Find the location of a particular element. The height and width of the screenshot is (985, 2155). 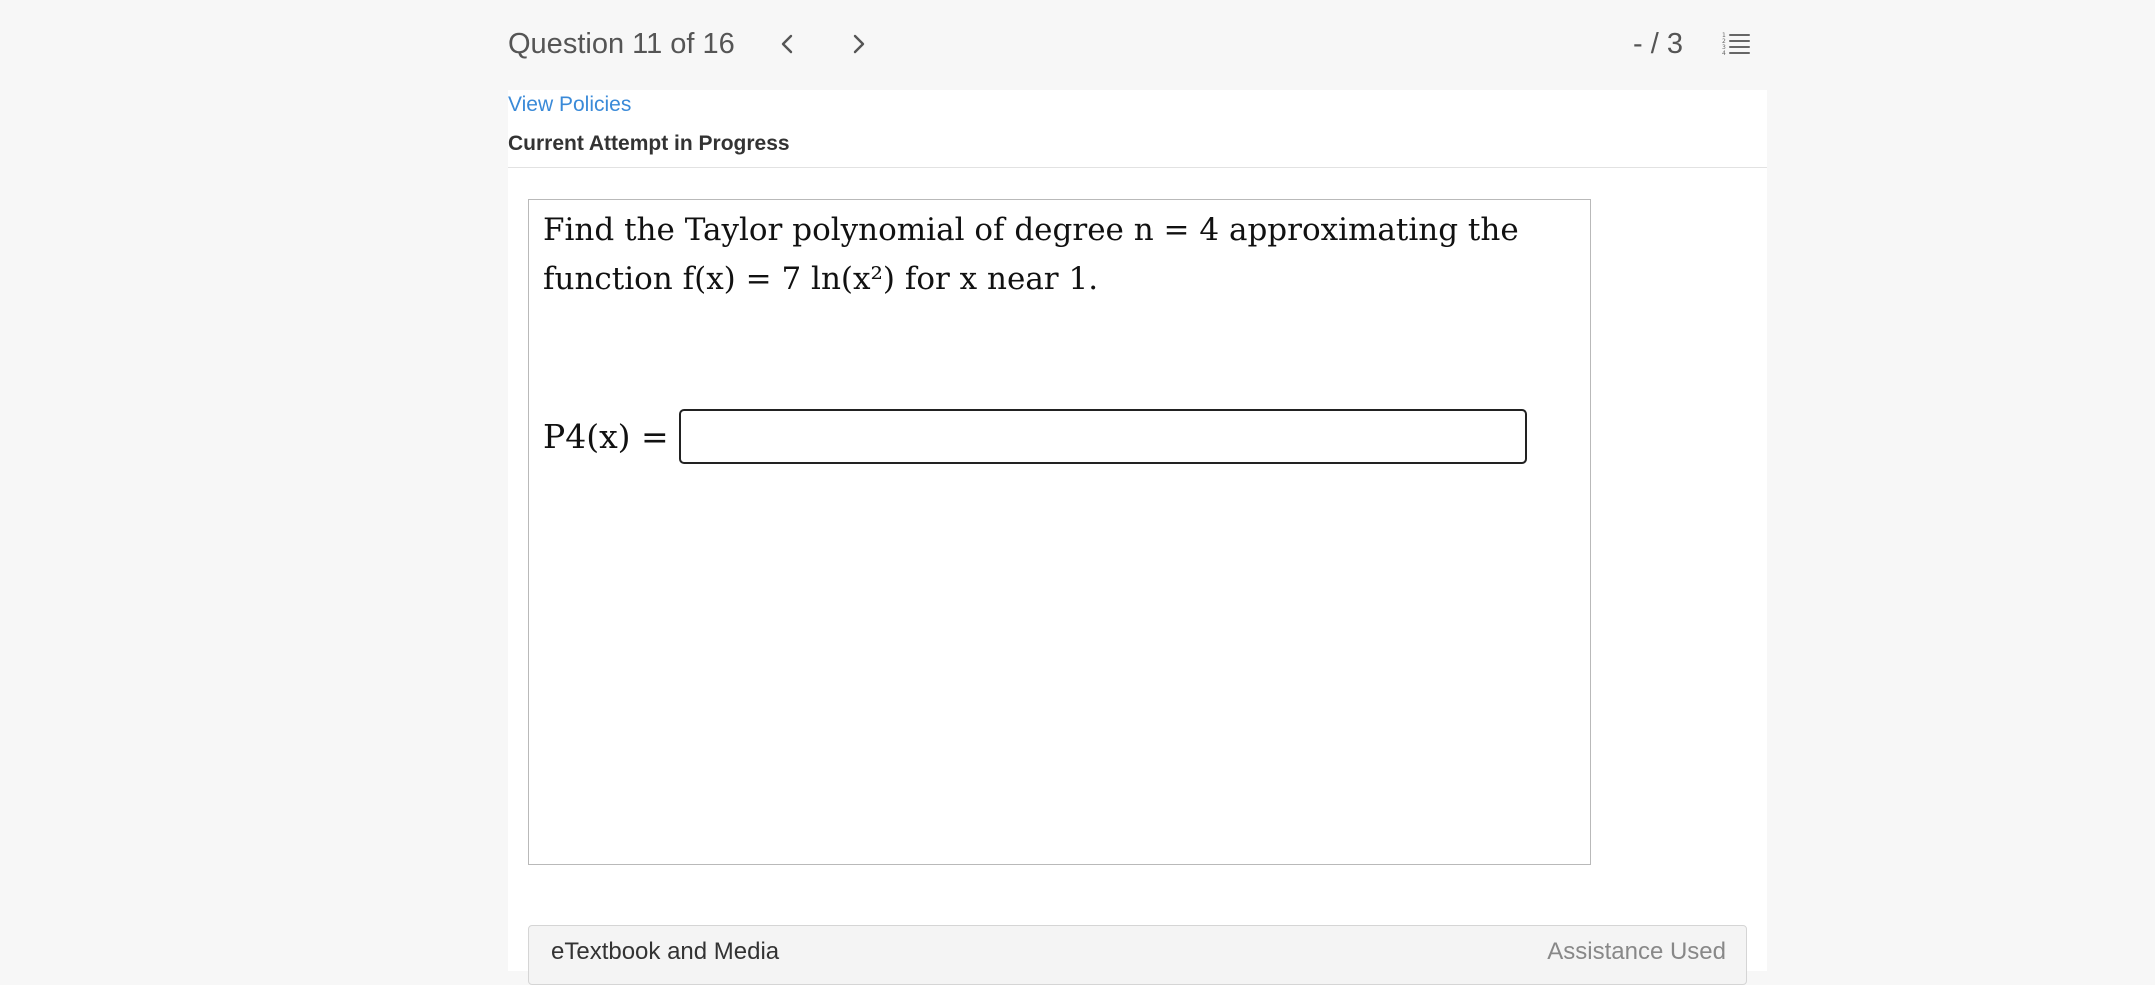

prompt-line-2: function f(x) = 7 ln(x²) for x near 1. is located at coordinates (821, 279).